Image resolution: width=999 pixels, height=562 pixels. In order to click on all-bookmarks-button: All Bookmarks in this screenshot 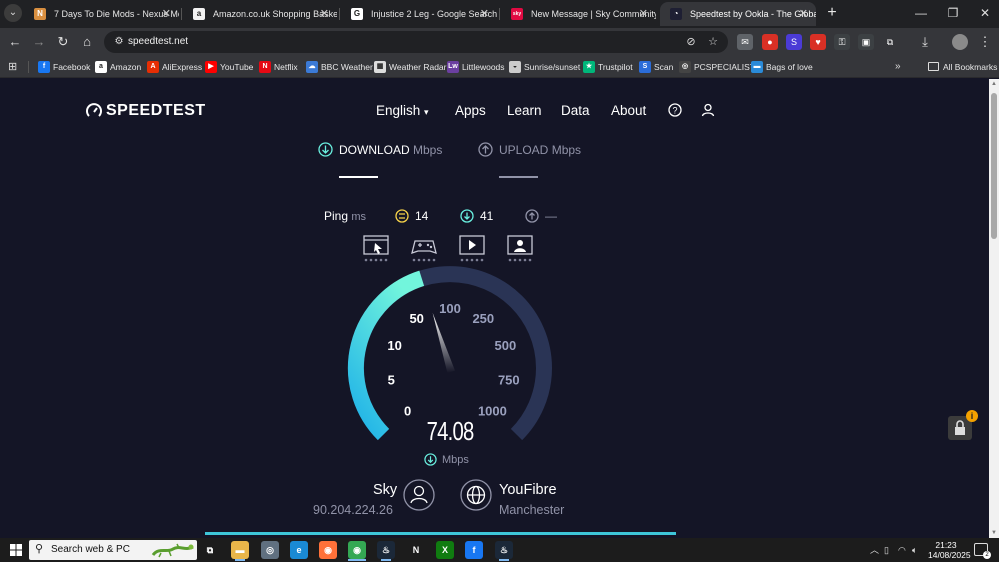, I will do `click(962, 67)`.